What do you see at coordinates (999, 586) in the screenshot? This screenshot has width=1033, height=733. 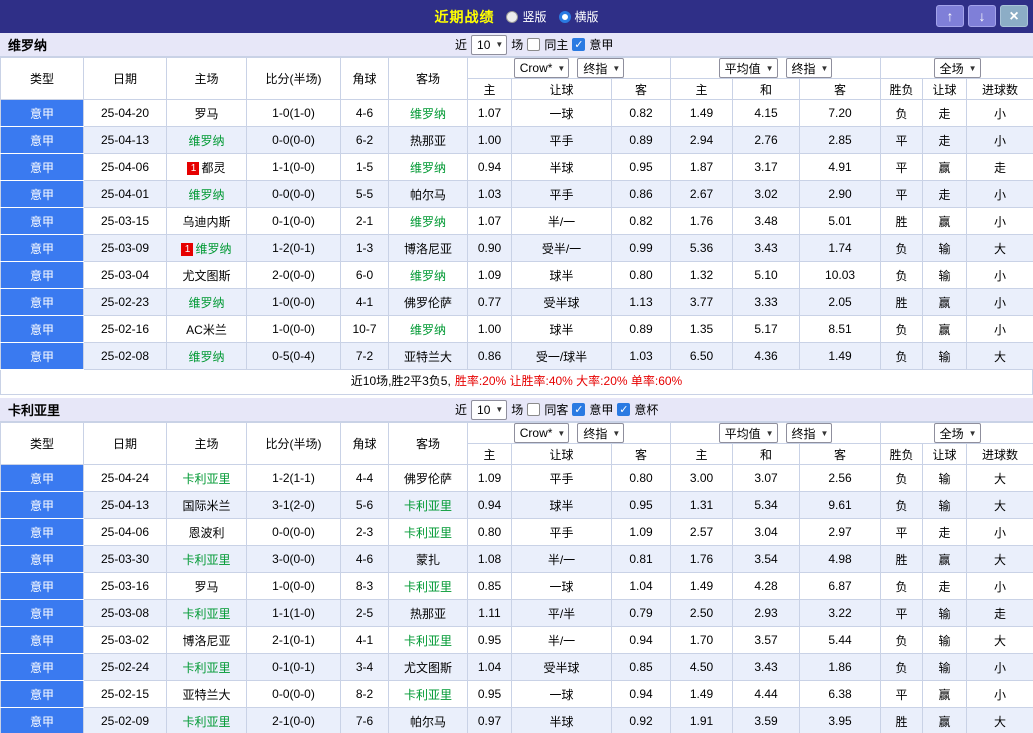 I see `result-goals-cell: 小` at bounding box center [999, 586].